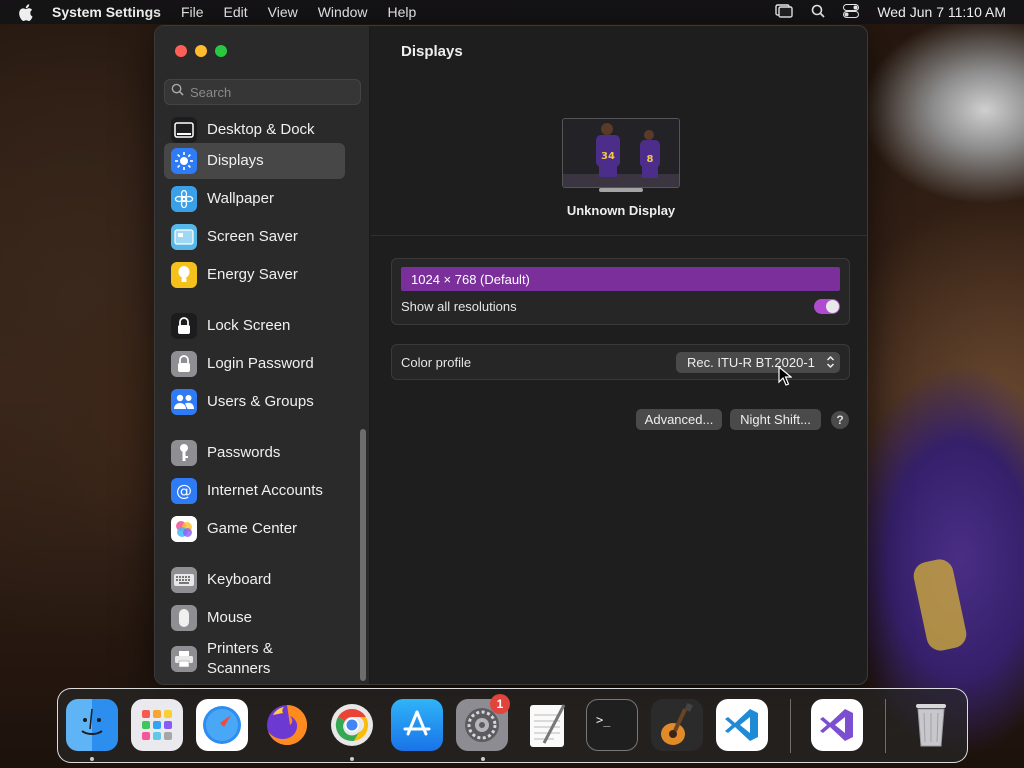 Image resolution: width=1024 pixels, height=768 pixels. What do you see at coordinates (222, 725) in the screenshot?
I see `safari-icon` at bounding box center [222, 725].